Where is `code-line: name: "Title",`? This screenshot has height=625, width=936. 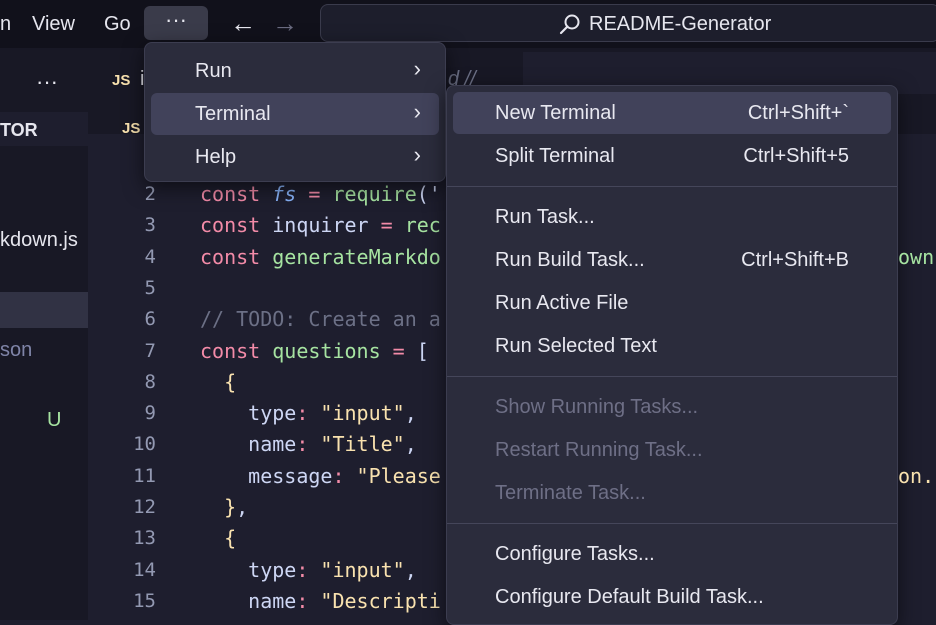
code-line: name: "Title", is located at coordinates (308, 444).